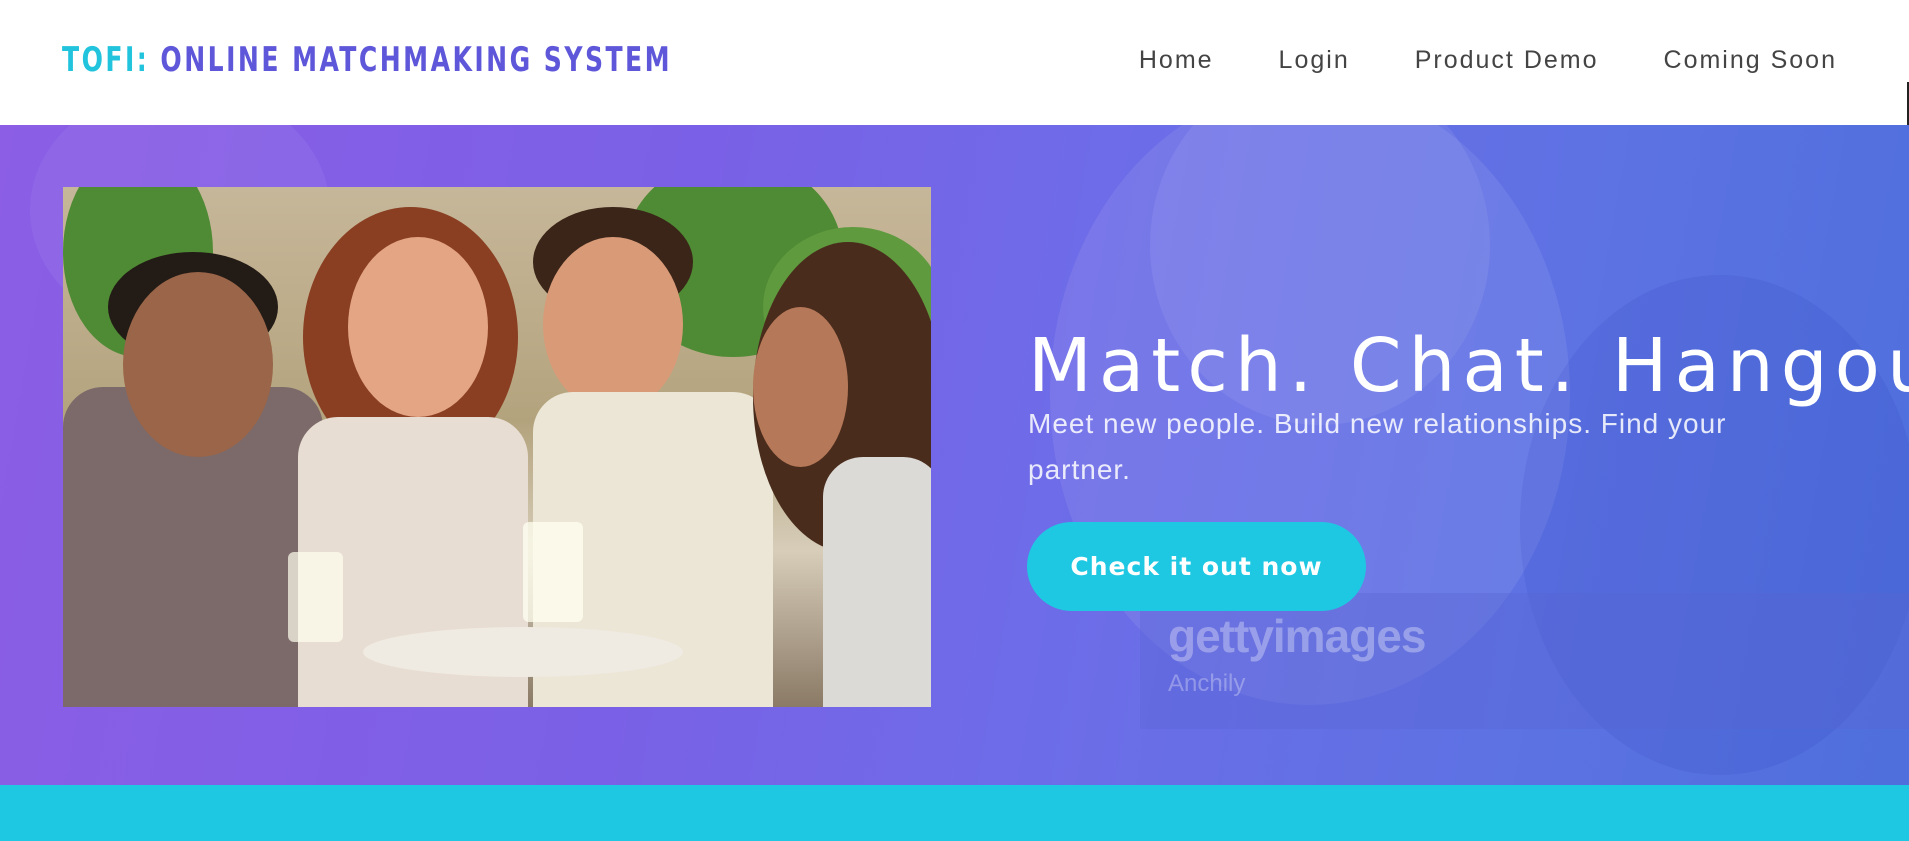  Describe the element at coordinates (523, 652) in the screenshot. I see `plate` at that location.